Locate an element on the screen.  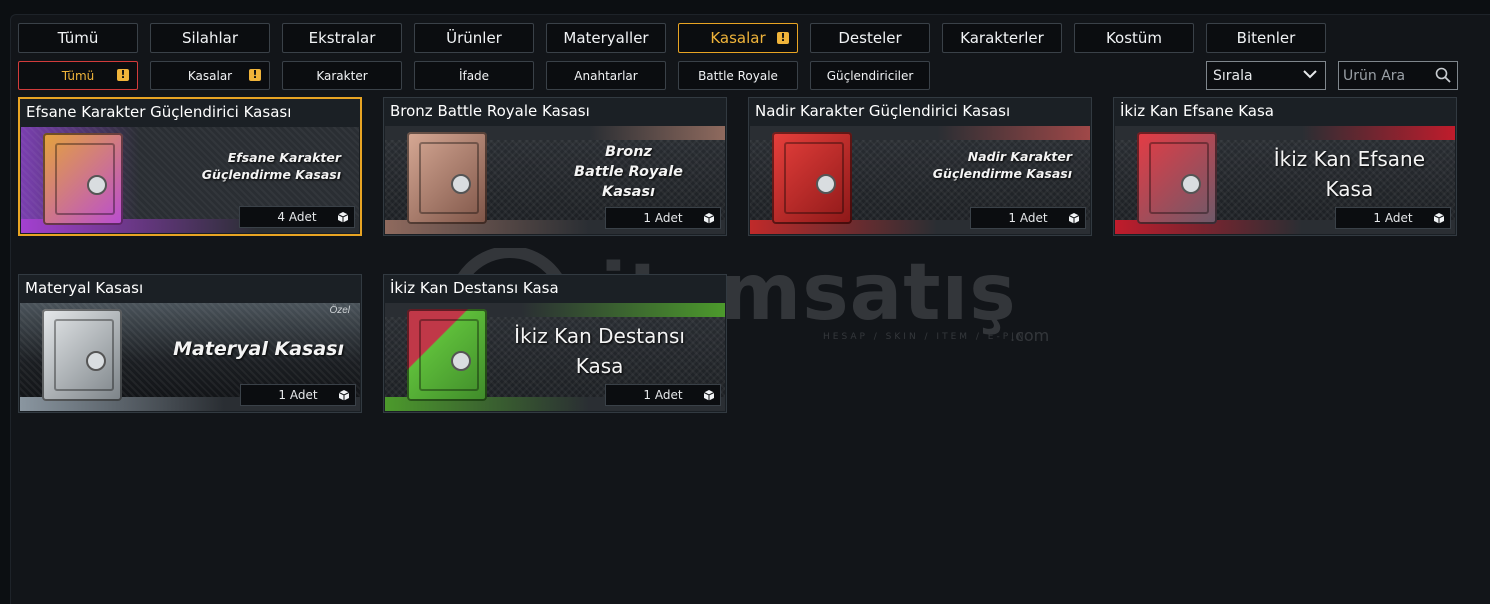
banner-caption: Materyal Kasası is located at coordinates (258, 349).